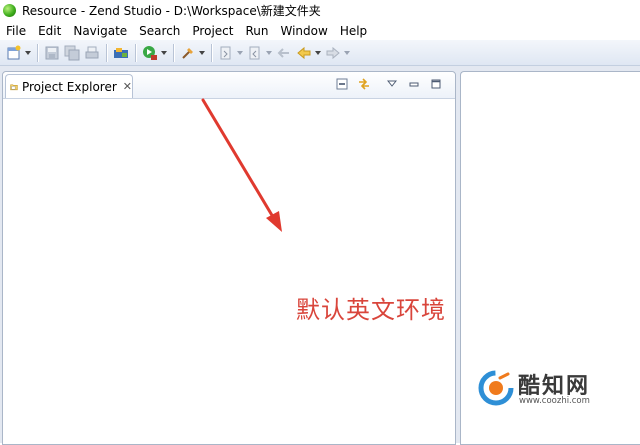 The width and height of the screenshot is (640, 445). I want to click on new-wizard-dropdown, so click(27, 53).